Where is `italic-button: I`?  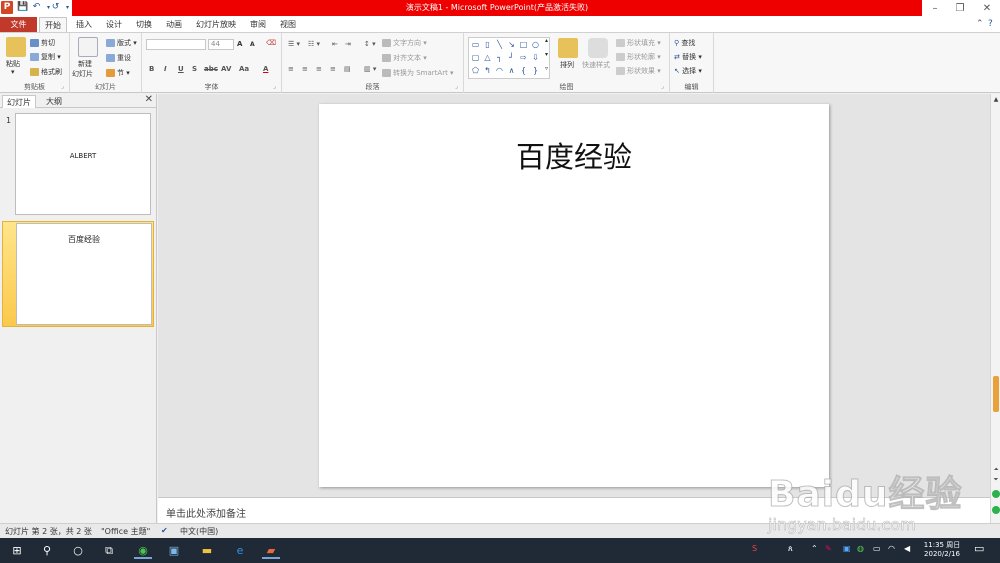
italic-button: I is located at coordinates (165, 69).